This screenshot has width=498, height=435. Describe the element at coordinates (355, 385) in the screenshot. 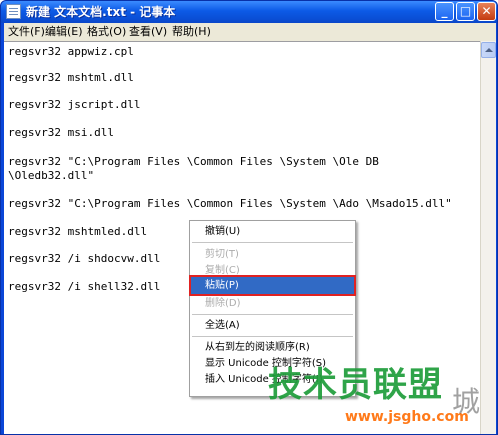

I see `watermark-logo: 技术员联盟` at that location.